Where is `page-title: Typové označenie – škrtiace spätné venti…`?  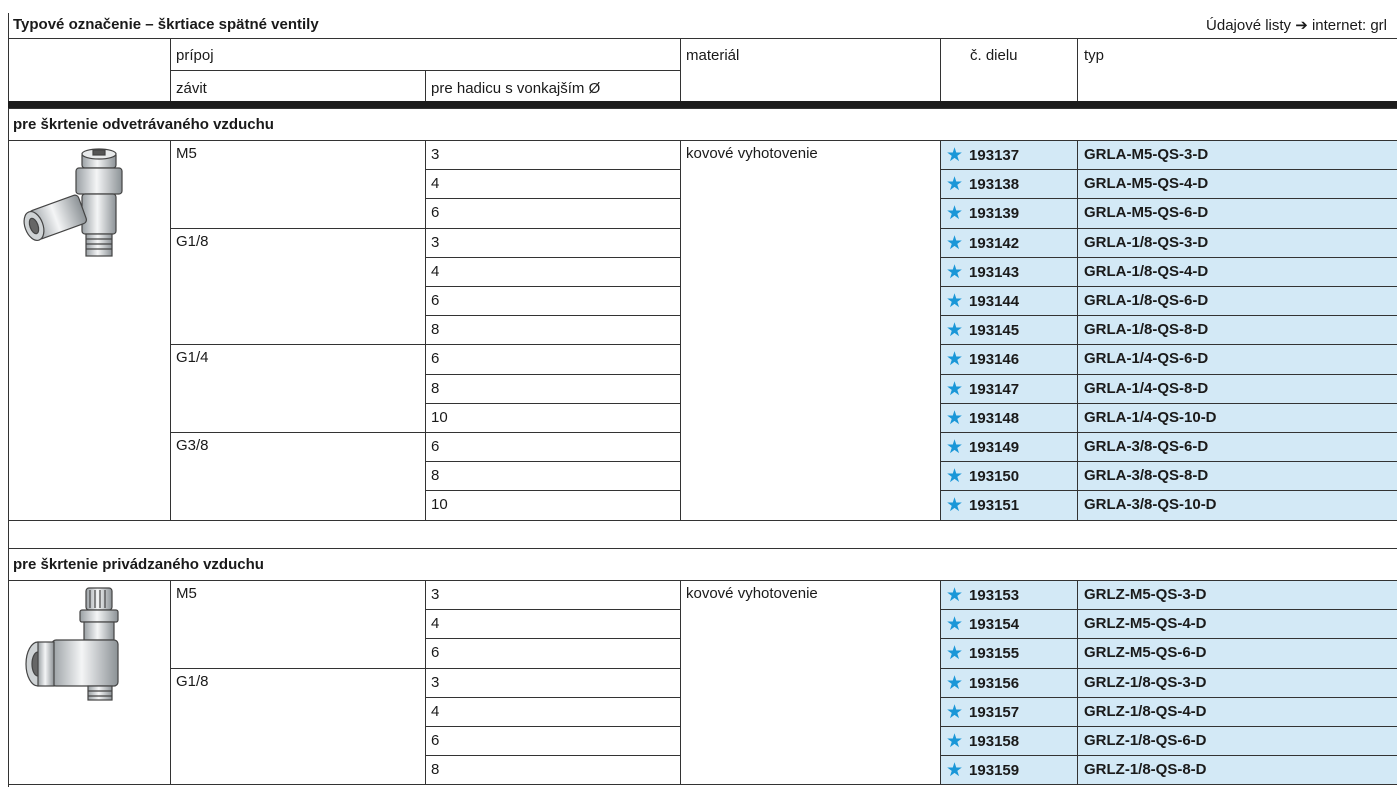 page-title: Typové označenie – škrtiace spätné venti… is located at coordinates (166, 24).